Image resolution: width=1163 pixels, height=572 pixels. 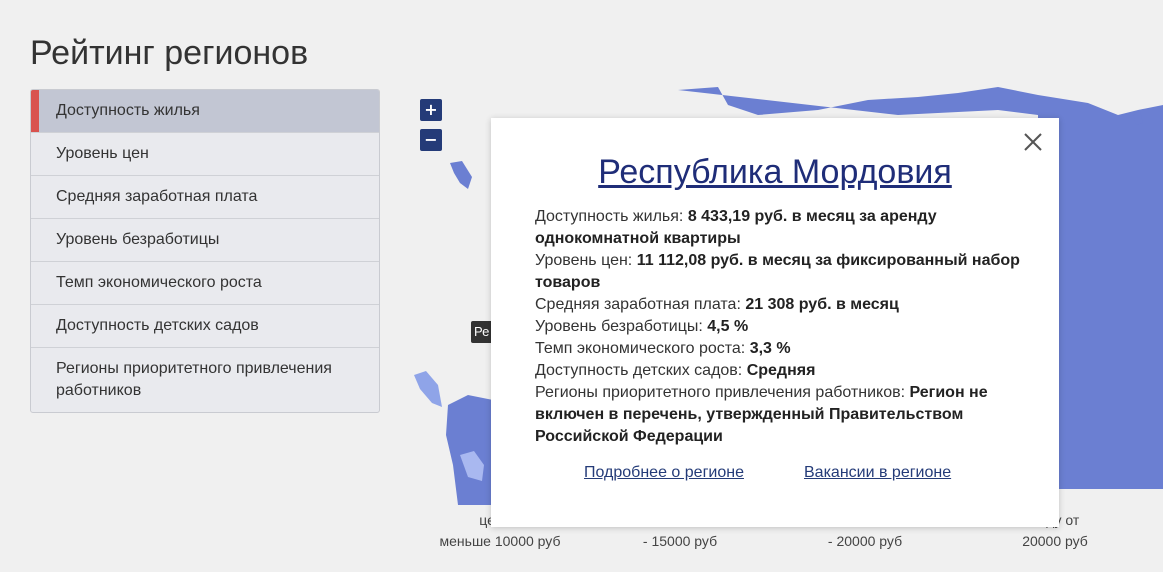 I want to click on menu-item-unemployment: Уровень безработицы, so click(x=205, y=240).